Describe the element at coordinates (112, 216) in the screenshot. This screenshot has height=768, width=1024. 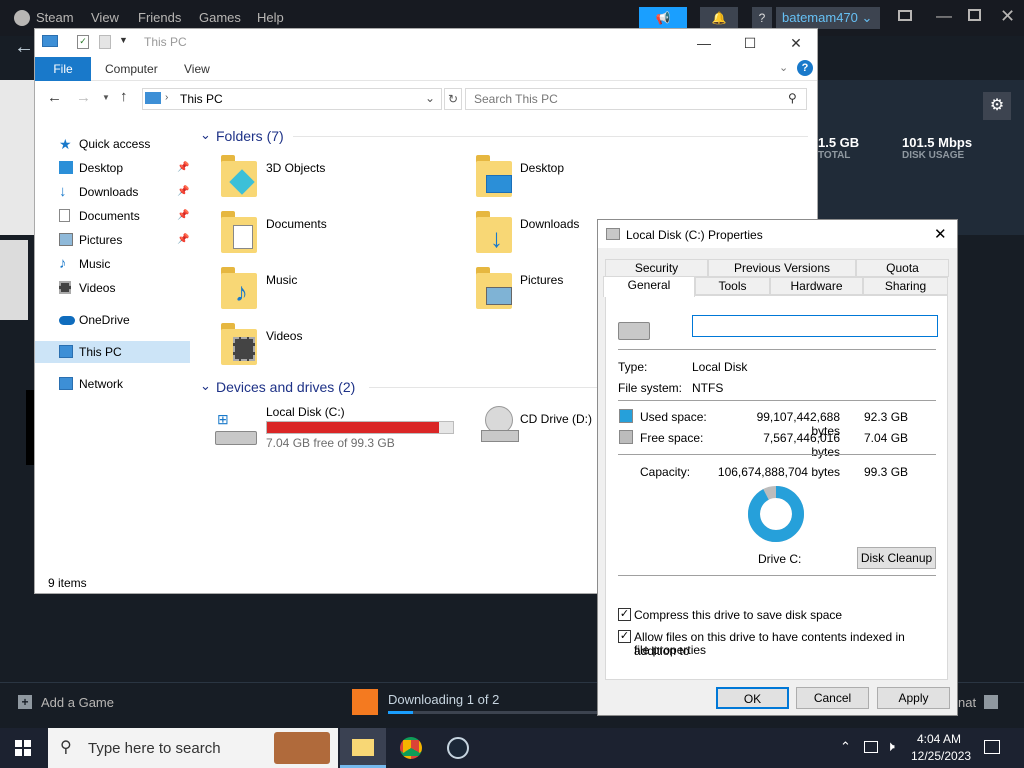
I see `nav-documents: Documents 📌` at that location.